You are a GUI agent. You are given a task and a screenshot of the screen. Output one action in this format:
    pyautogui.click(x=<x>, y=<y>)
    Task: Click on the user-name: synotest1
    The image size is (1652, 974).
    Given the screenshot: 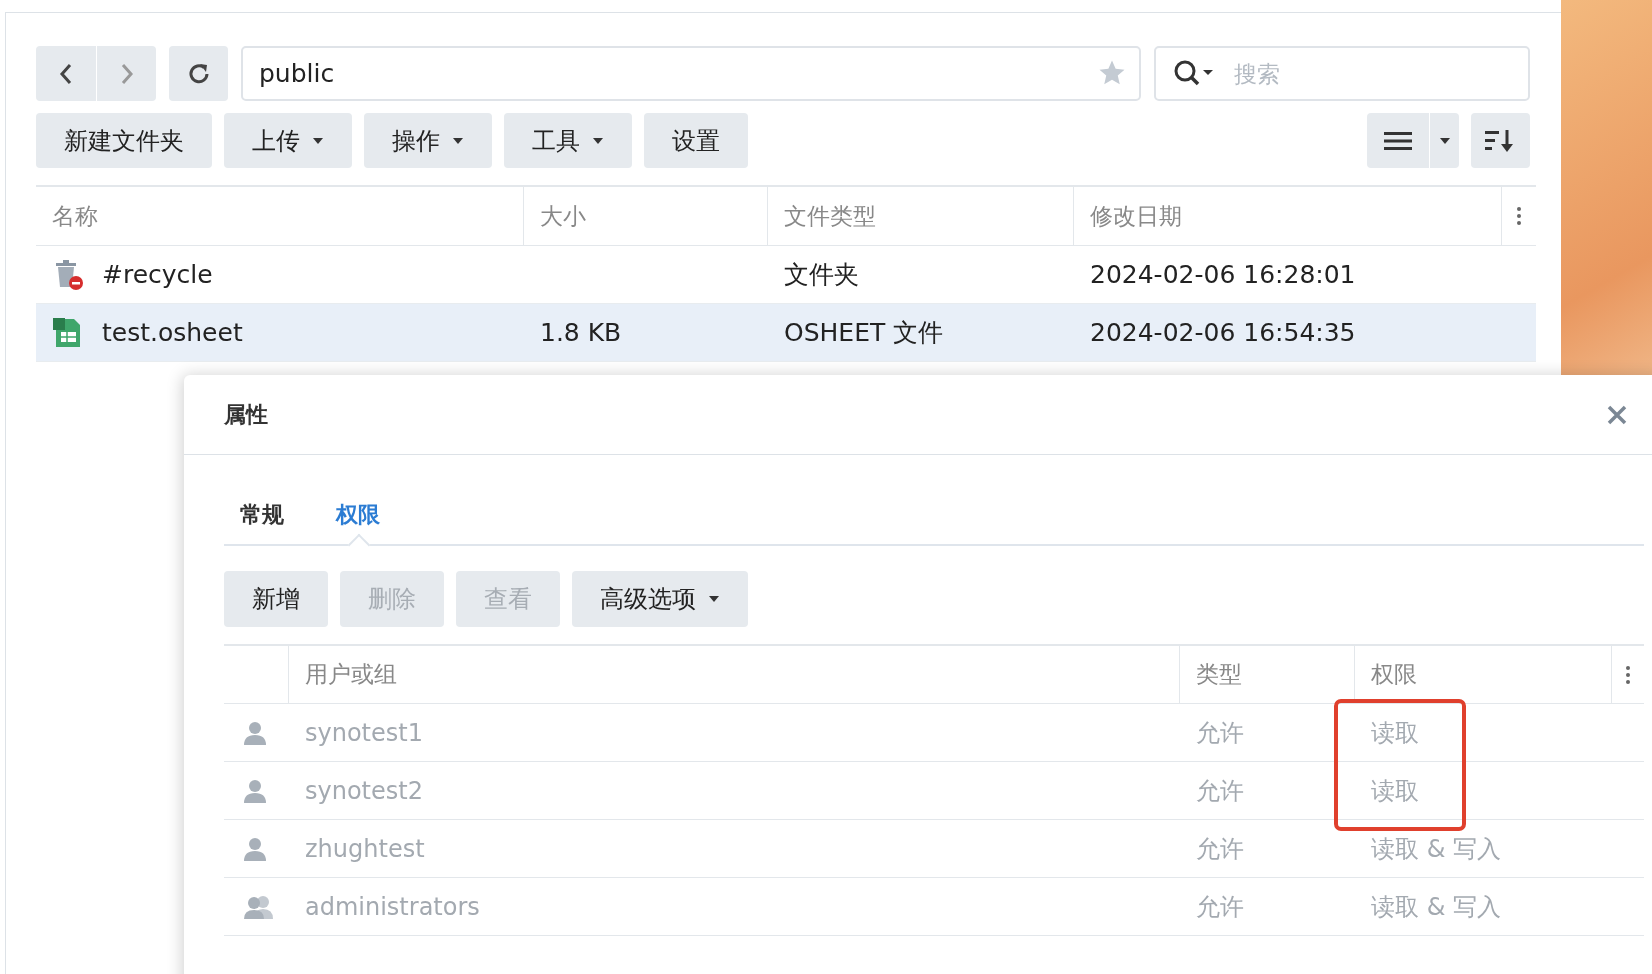 What is the action you would take?
    pyautogui.click(x=364, y=732)
    